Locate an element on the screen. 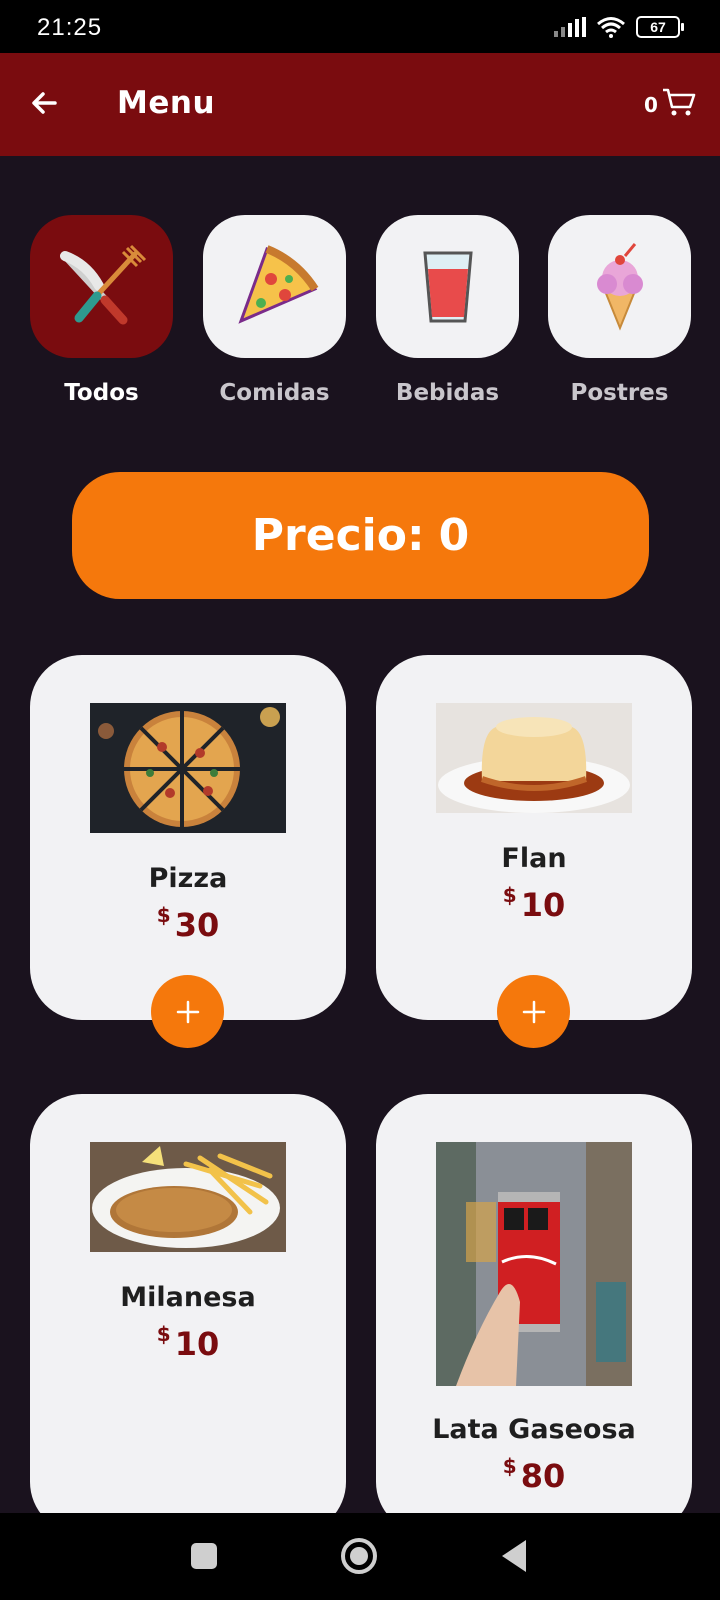 Image resolution: width=720 pixels, height=1600 pixels. product-name: Lata Gaseosa is located at coordinates (534, 1429).